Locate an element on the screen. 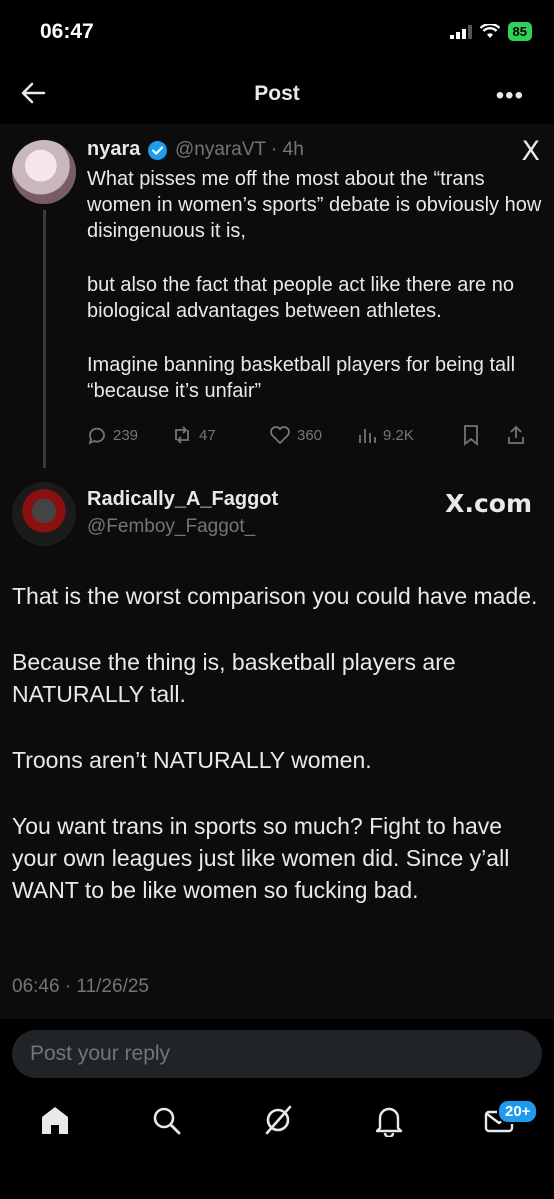 The height and width of the screenshot is (1199, 554). status-icons: 85 is located at coordinates (490, 31).